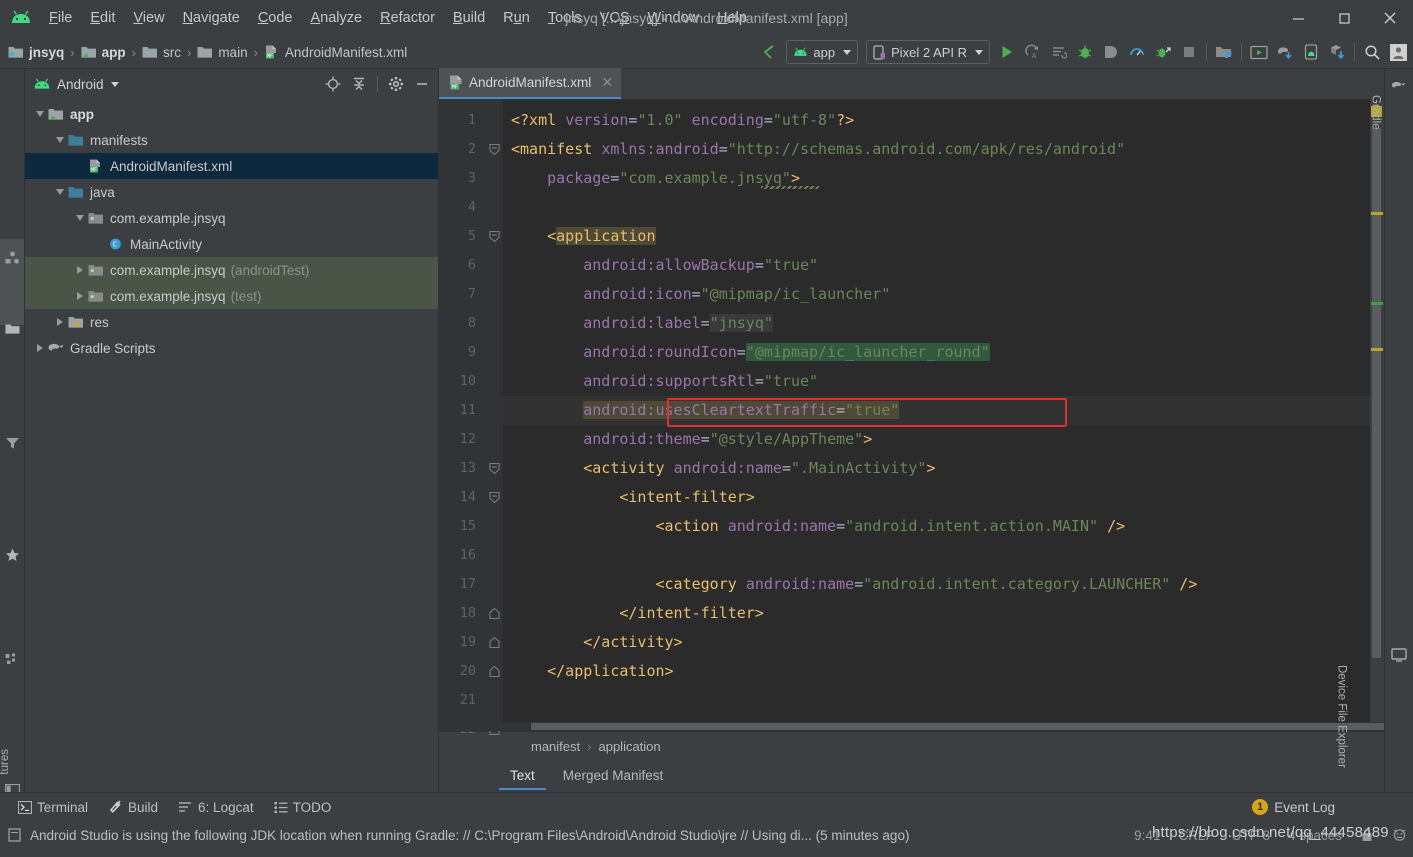 The width and height of the screenshot is (1413, 857). What do you see at coordinates (1163, 52) in the screenshot?
I see `run-with-coverage-icon` at bounding box center [1163, 52].